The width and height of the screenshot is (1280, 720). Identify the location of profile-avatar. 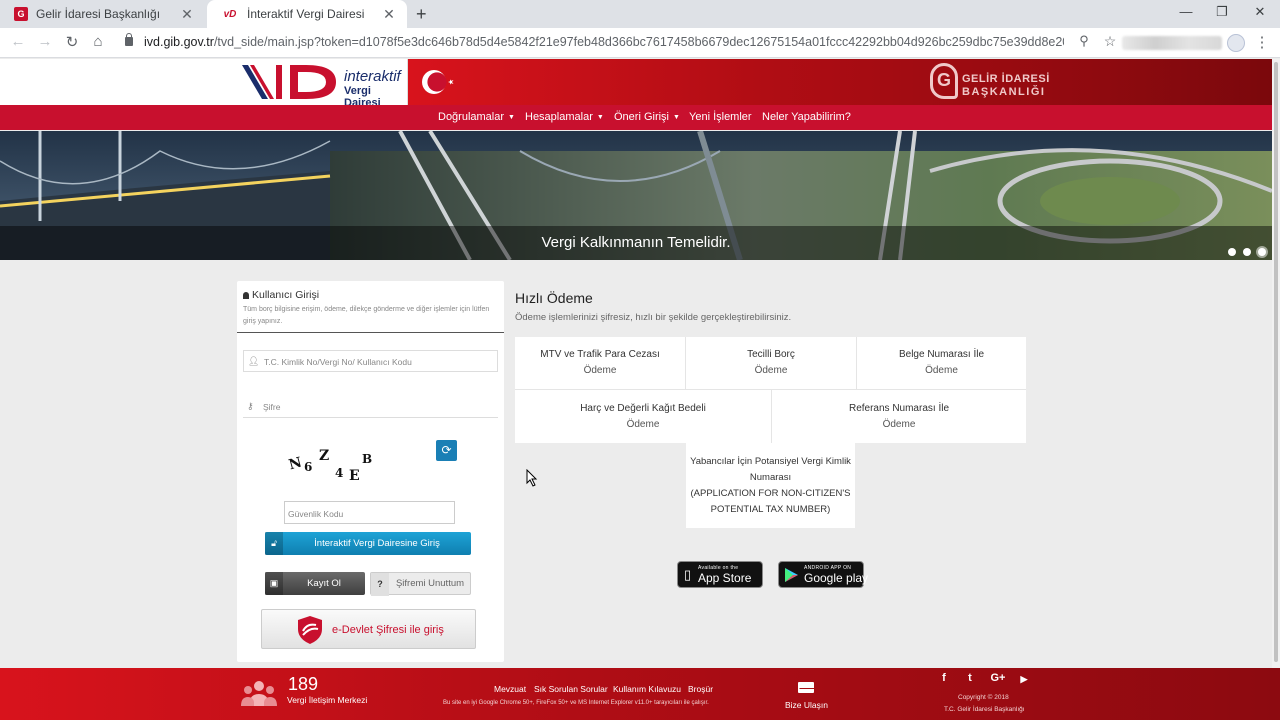
(1236, 43).